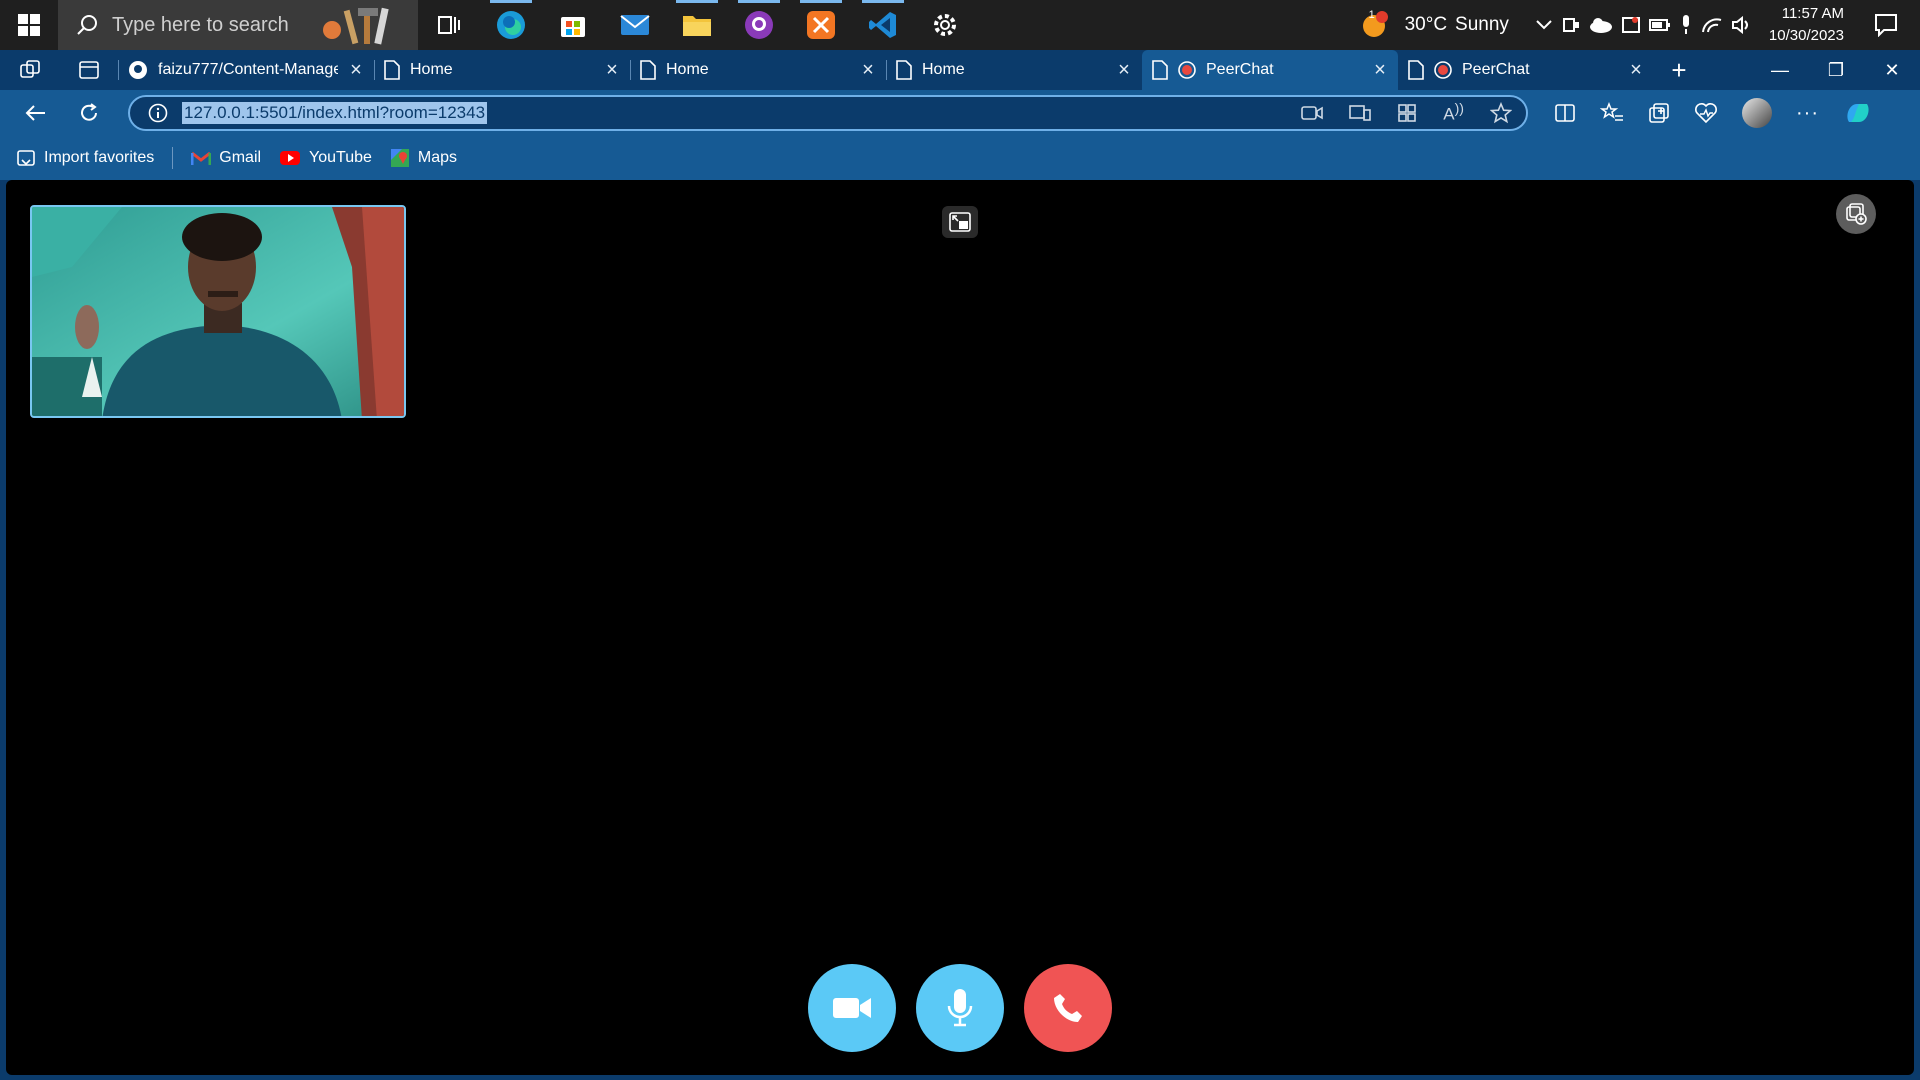 This screenshot has height=1080, width=1920. I want to click on taskbar-store, so click(573, 25).